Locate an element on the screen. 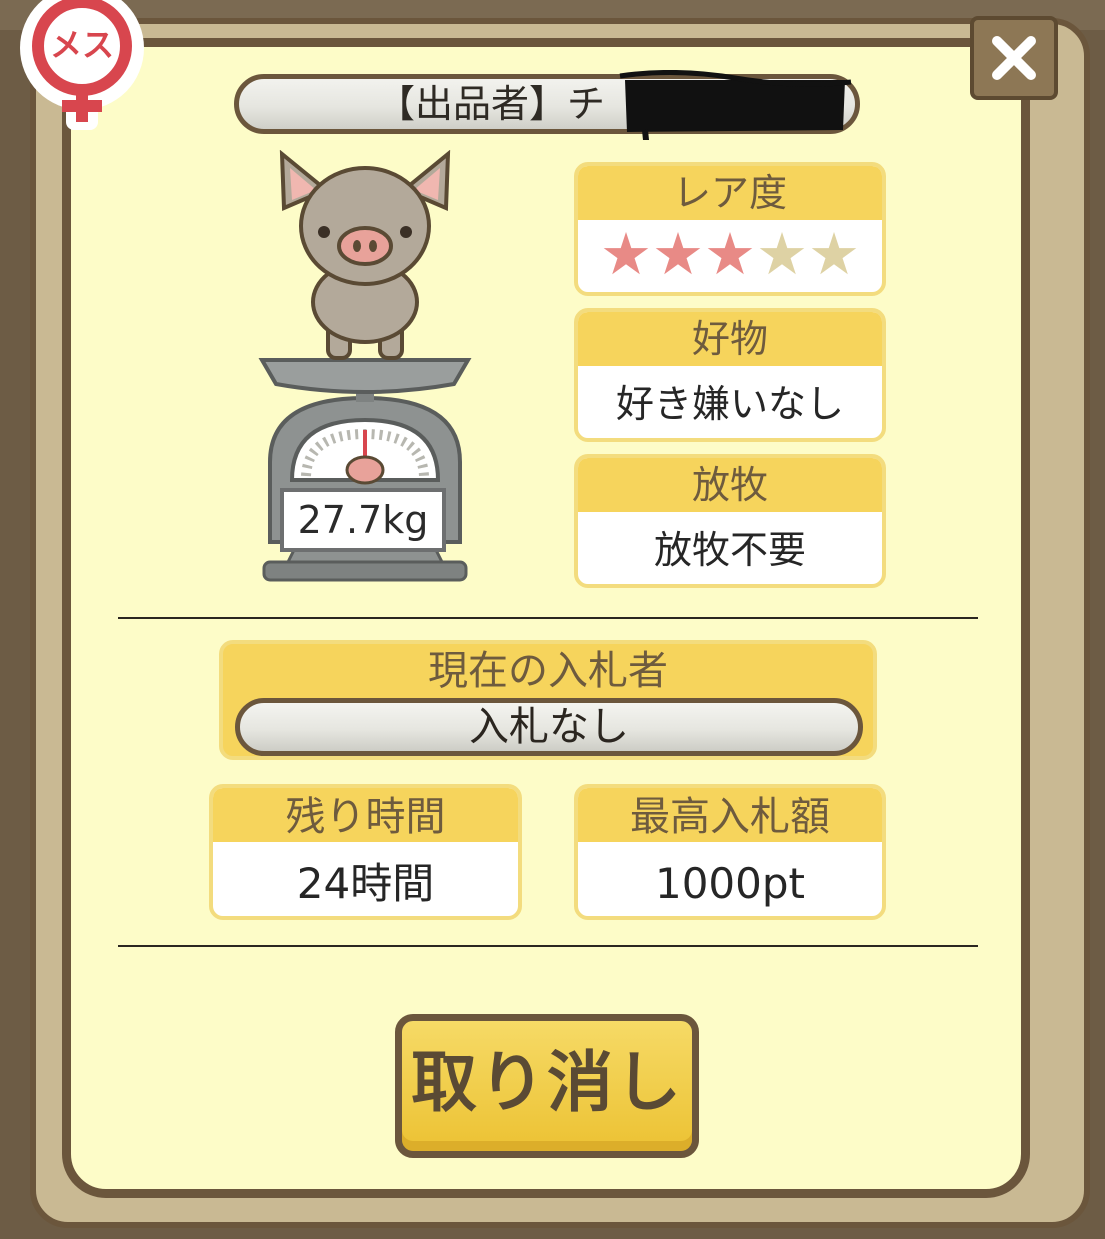  female-gender-icon: メス is located at coordinates (82, 65).